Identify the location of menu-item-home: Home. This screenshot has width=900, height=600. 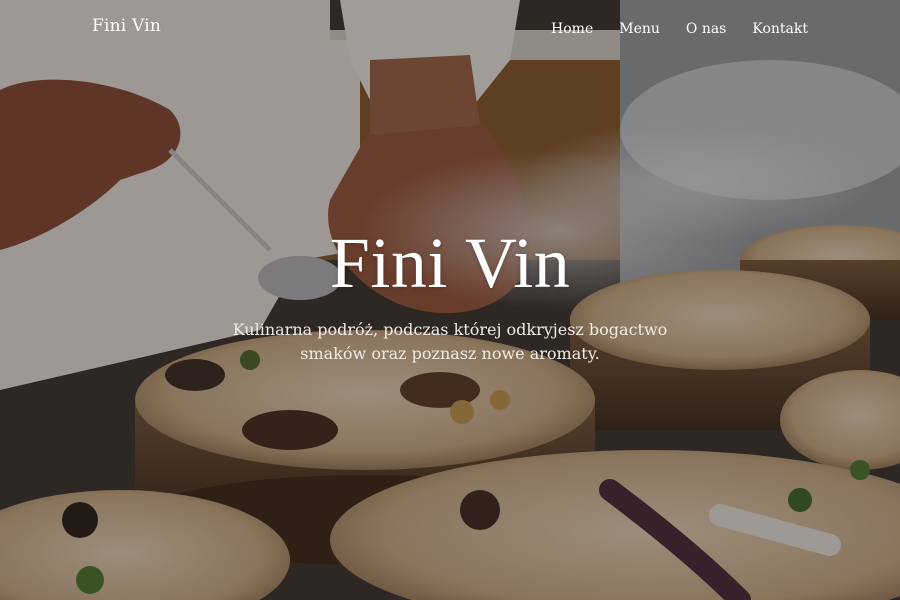
(572, 27).